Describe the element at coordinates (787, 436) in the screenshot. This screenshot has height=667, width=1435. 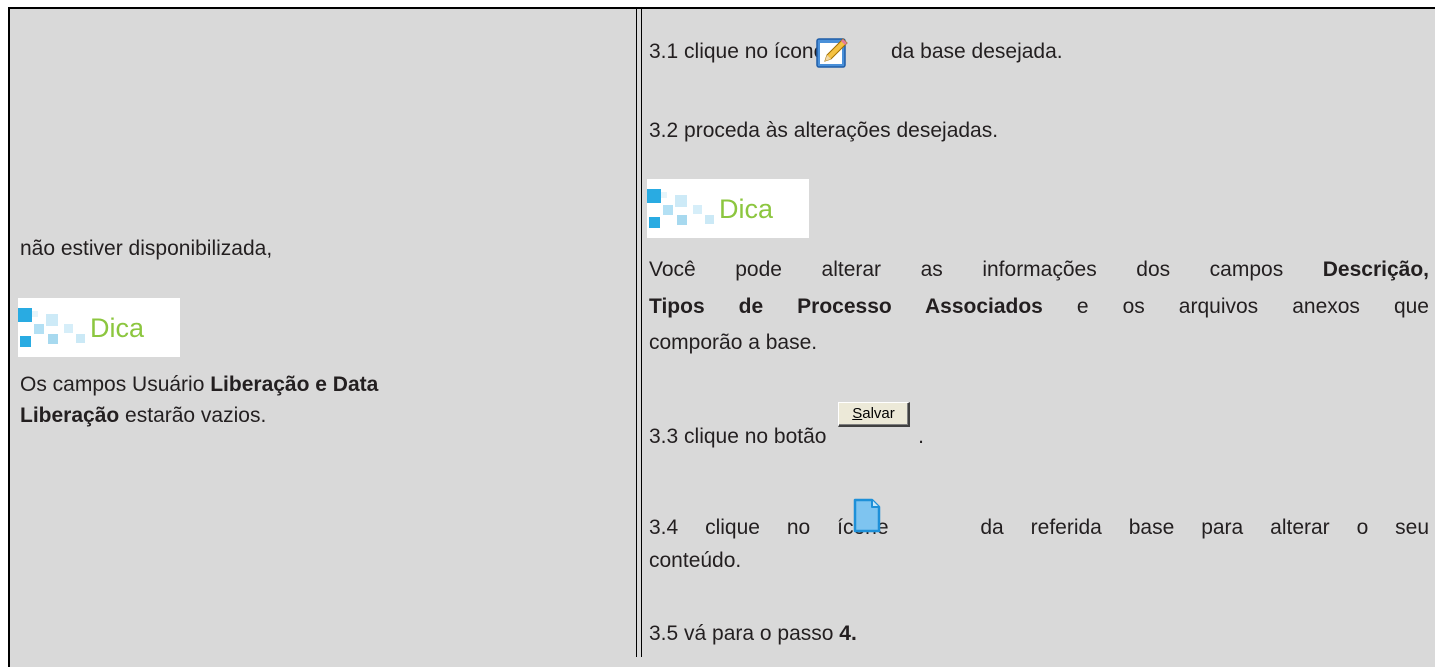
I see `step-3-3: 3.3 clique no botão .` at that location.